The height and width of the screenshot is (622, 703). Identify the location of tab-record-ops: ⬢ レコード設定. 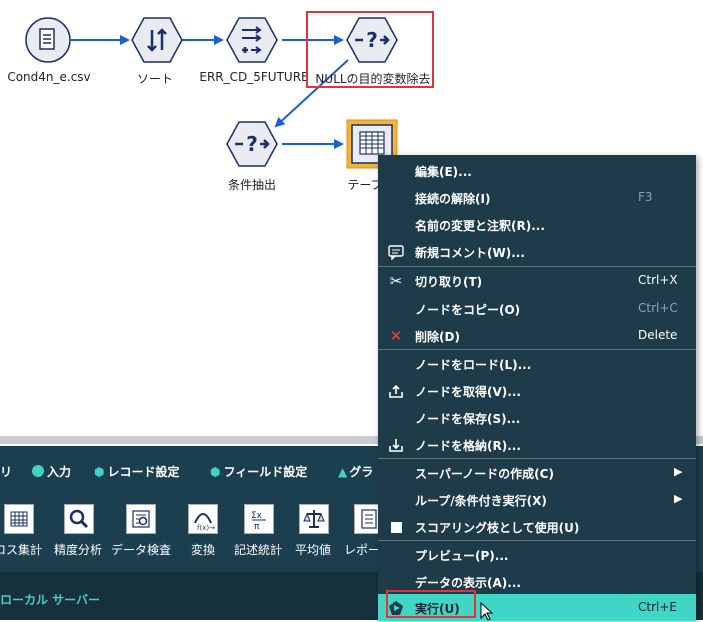
(137, 471).